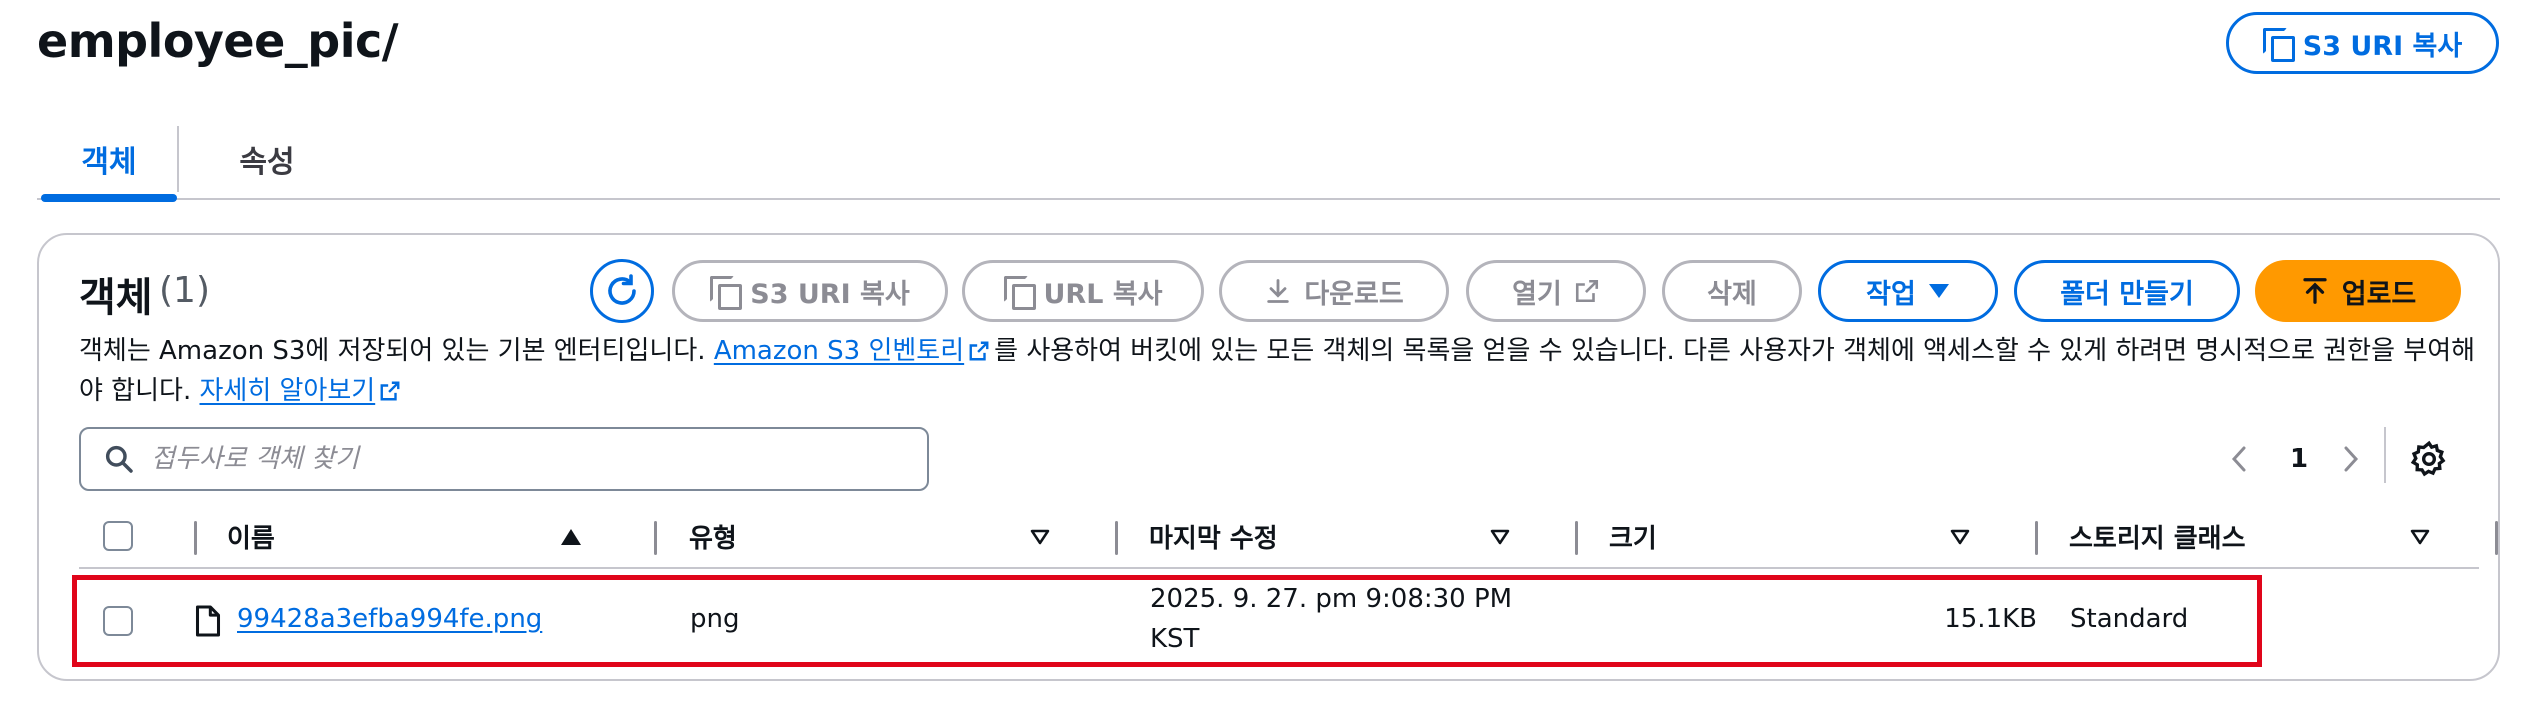 The width and height of the screenshot is (2532, 703). I want to click on column-header-type: 유형, so click(713, 536).